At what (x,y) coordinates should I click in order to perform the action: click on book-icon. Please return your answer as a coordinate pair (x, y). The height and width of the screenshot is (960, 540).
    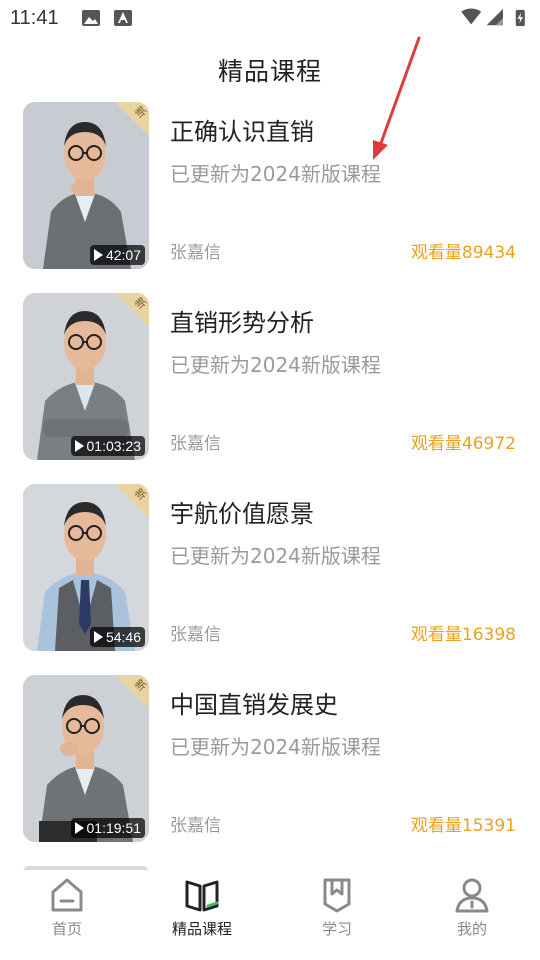
    Looking at the image, I should click on (202, 896).